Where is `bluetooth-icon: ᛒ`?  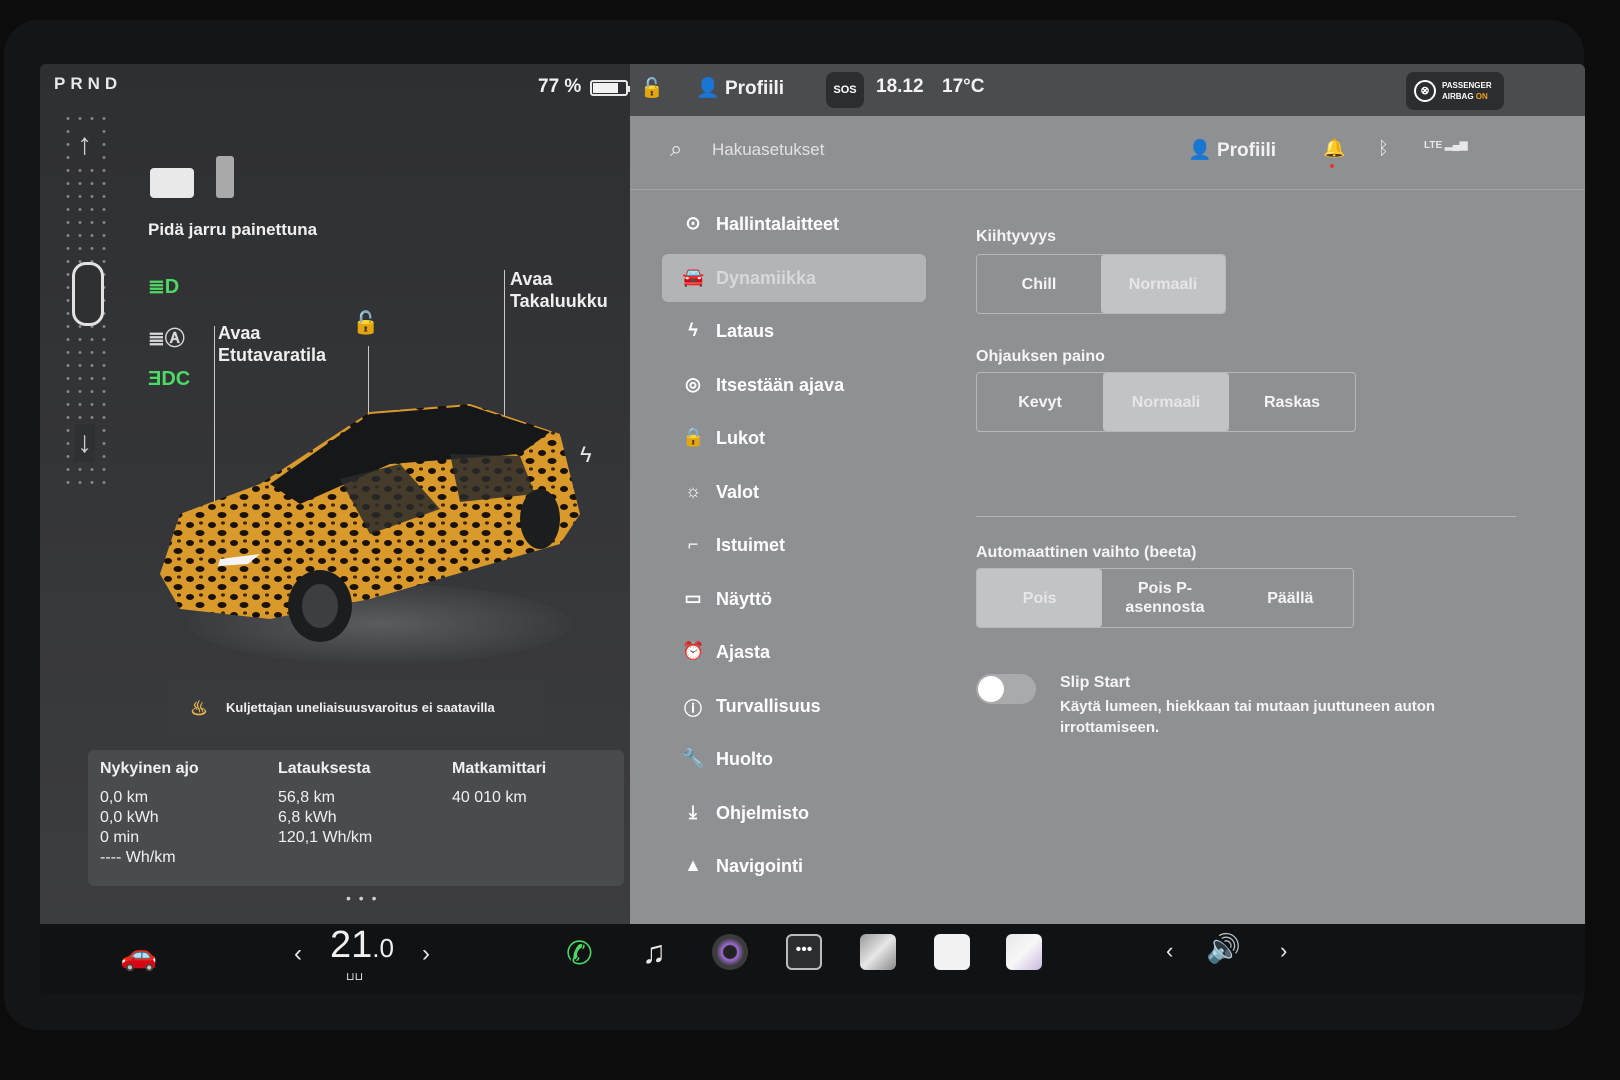 bluetooth-icon: ᛒ is located at coordinates (1383, 148).